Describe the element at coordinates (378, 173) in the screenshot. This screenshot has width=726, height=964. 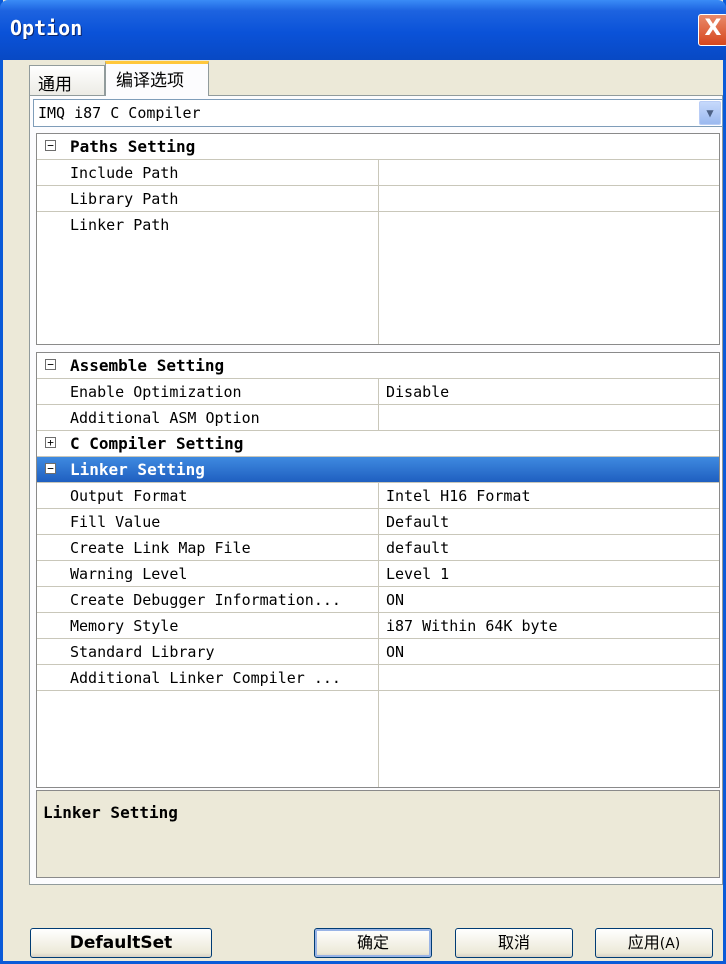
I see `property-row-include-path: Include Path` at that location.